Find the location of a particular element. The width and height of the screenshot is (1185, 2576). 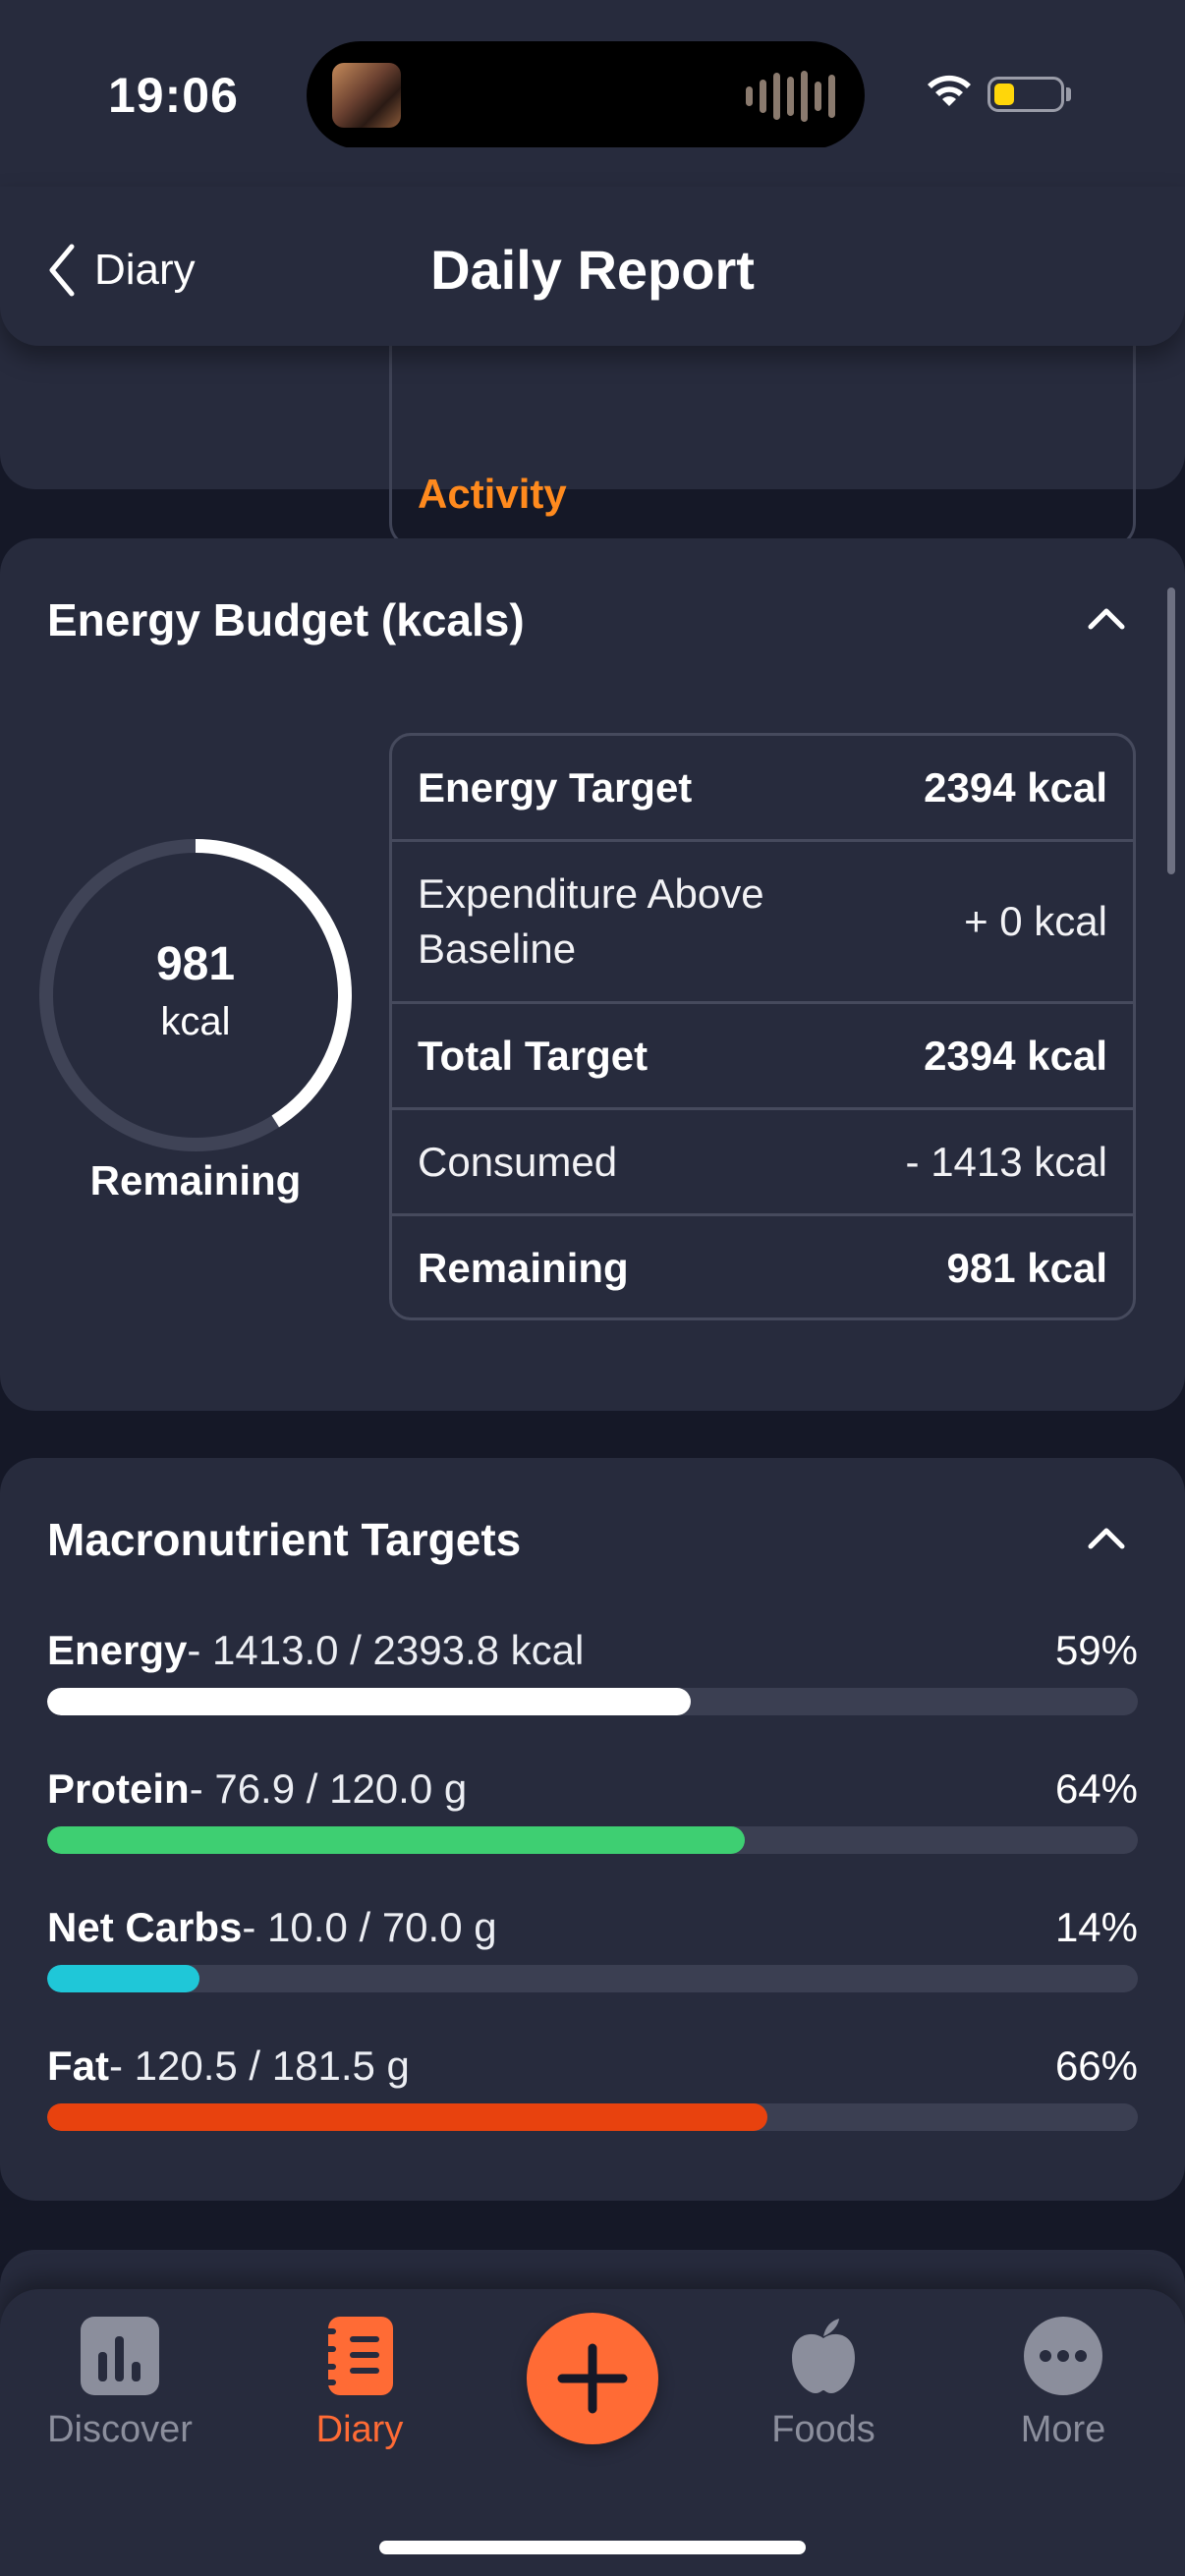

activity-label: Activity is located at coordinates (493, 494).